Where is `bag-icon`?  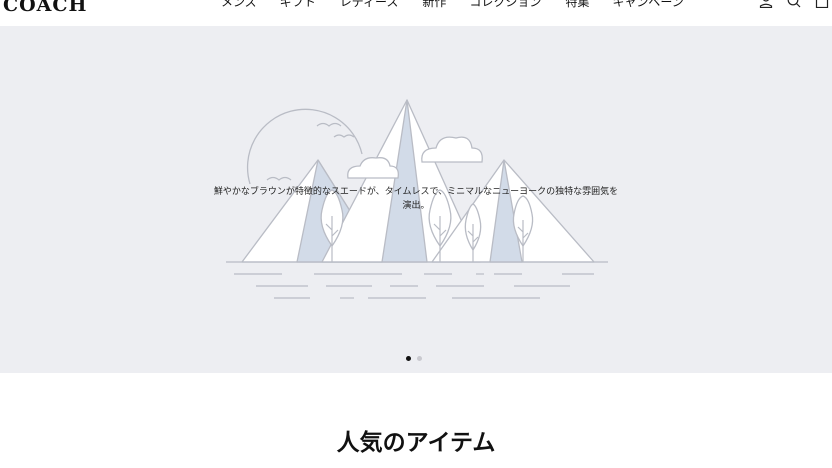 bag-icon is located at coordinates (822, 4).